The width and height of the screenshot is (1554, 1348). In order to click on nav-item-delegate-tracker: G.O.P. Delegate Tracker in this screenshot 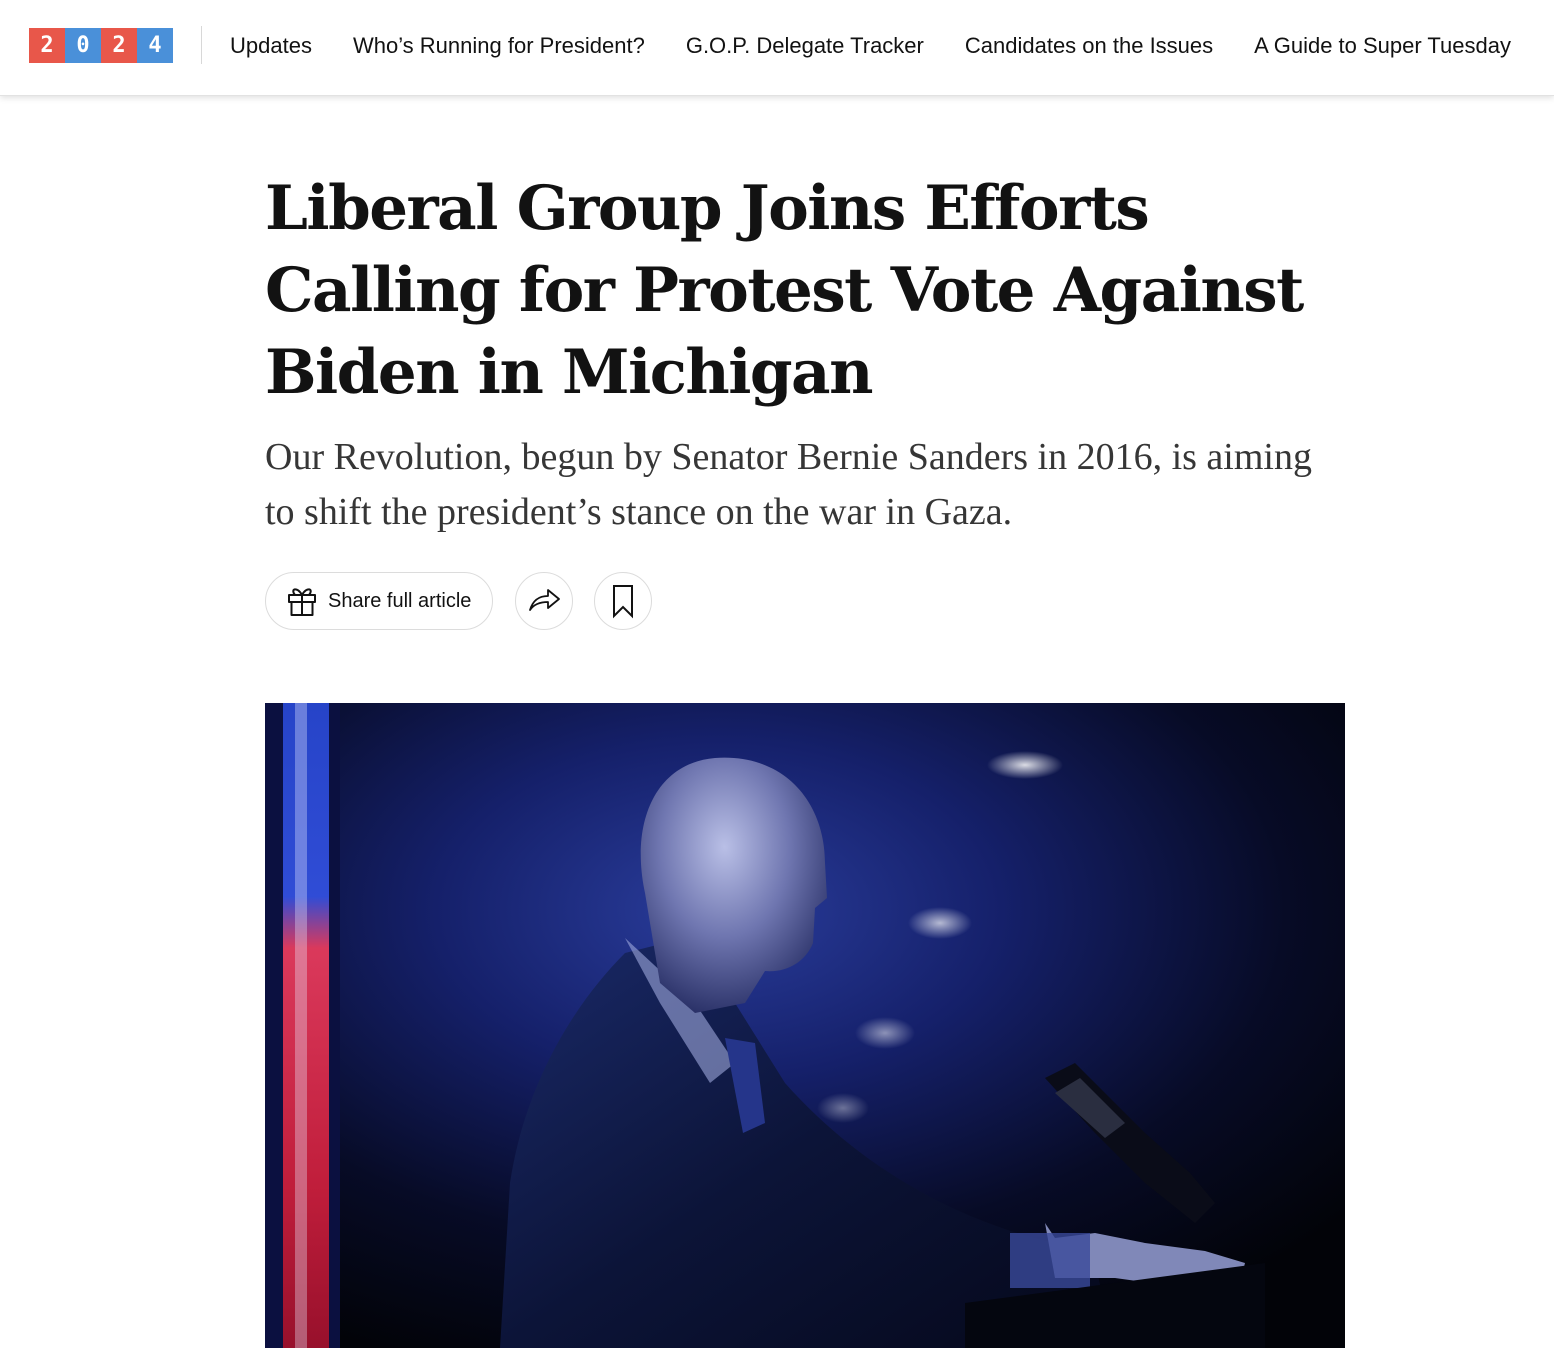, I will do `click(805, 46)`.